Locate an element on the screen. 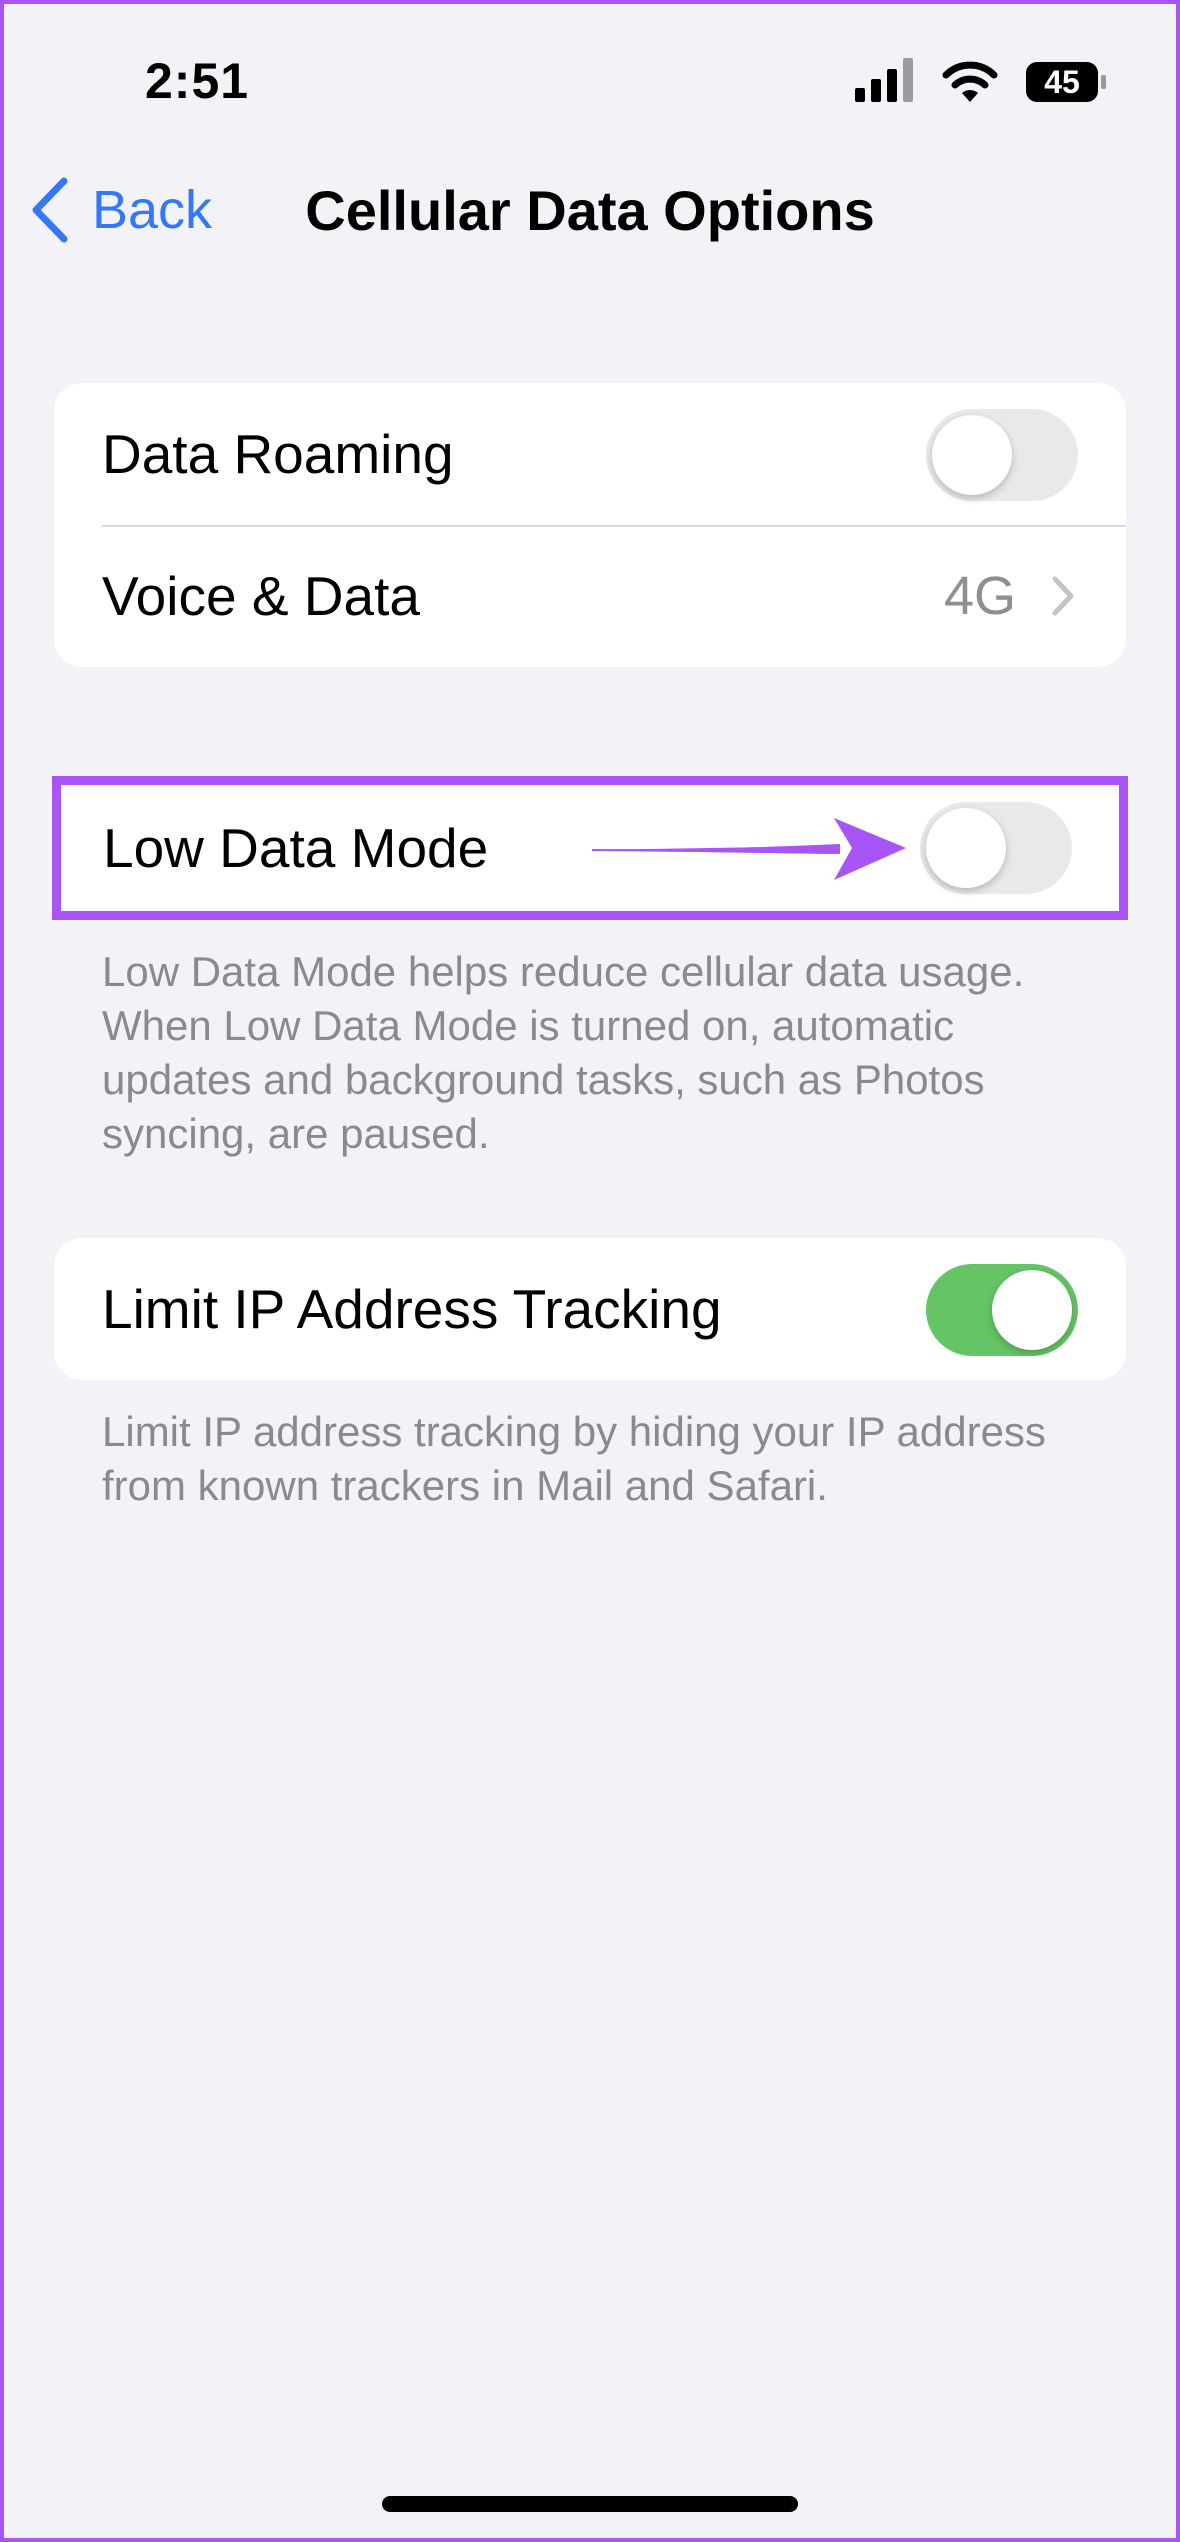 This screenshot has height=2542, width=1180. battery-level: 45 is located at coordinates (1062, 82).